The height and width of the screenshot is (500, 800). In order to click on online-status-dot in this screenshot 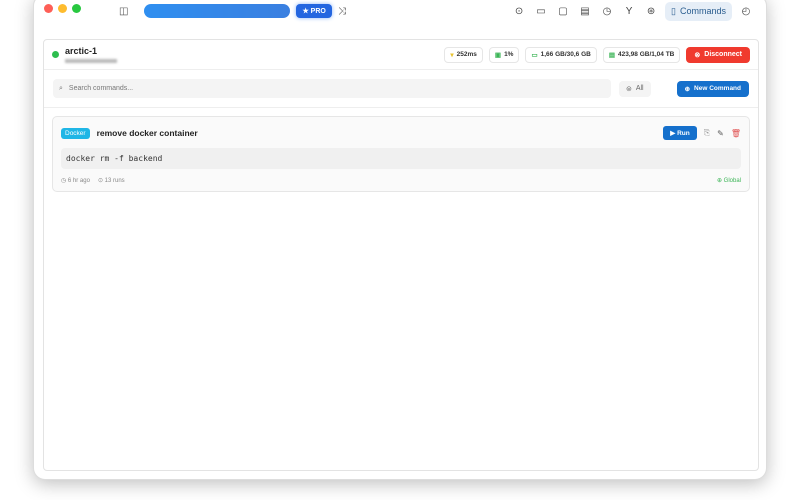, I will do `click(55, 54)`.